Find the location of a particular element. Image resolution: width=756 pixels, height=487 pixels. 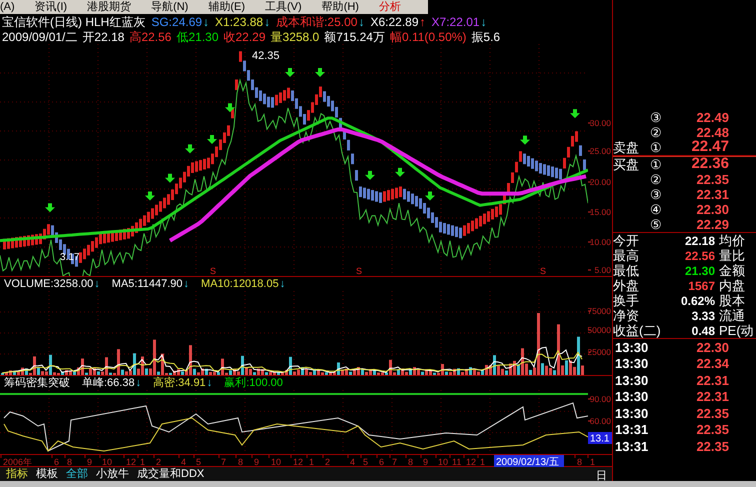

quote-field: 额715.24万 is located at coordinates (354, 37).